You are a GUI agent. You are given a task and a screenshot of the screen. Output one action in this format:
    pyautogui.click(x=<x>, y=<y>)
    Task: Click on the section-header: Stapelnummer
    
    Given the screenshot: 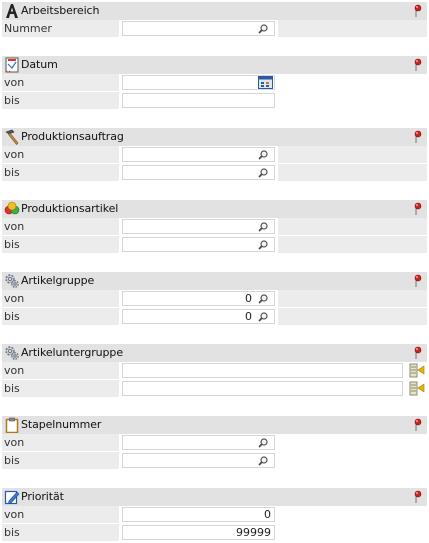 What is the action you would take?
    pyautogui.click(x=214, y=425)
    